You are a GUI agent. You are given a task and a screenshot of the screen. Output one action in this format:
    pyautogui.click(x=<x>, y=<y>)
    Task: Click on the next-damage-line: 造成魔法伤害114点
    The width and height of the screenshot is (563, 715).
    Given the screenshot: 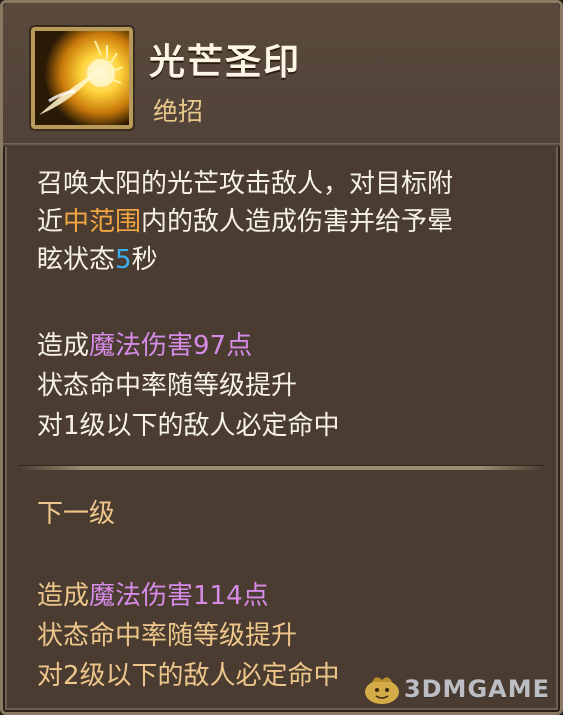 What is the action you would take?
    pyautogui.click(x=153, y=596)
    